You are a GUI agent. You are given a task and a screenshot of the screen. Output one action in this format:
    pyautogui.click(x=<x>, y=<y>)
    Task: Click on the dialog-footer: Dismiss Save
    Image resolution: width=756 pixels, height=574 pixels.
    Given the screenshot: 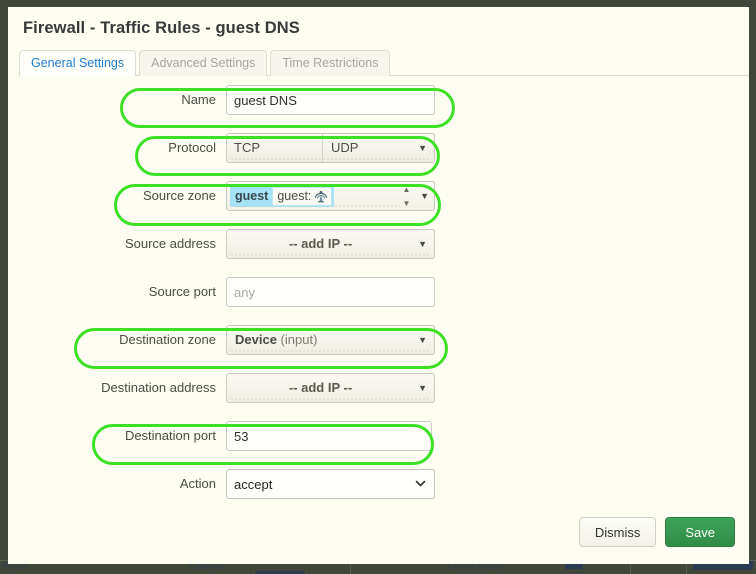 What is the action you would take?
    pyautogui.click(x=656, y=532)
    